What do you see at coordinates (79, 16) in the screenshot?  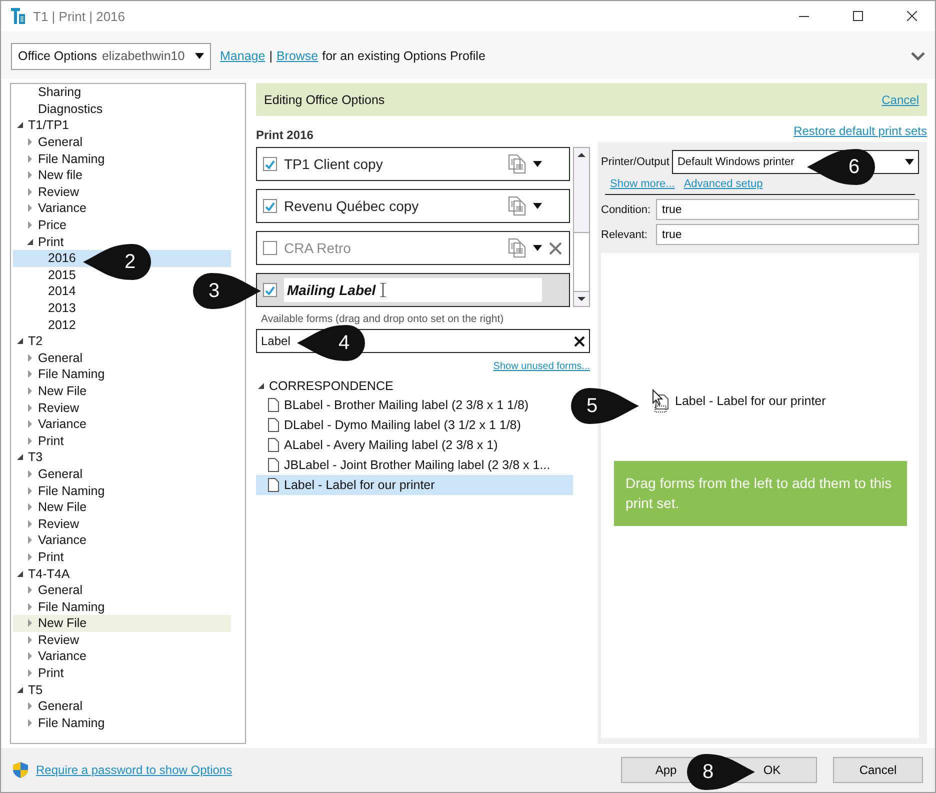 I see `window-title: T1 | Print | 2016` at bounding box center [79, 16].